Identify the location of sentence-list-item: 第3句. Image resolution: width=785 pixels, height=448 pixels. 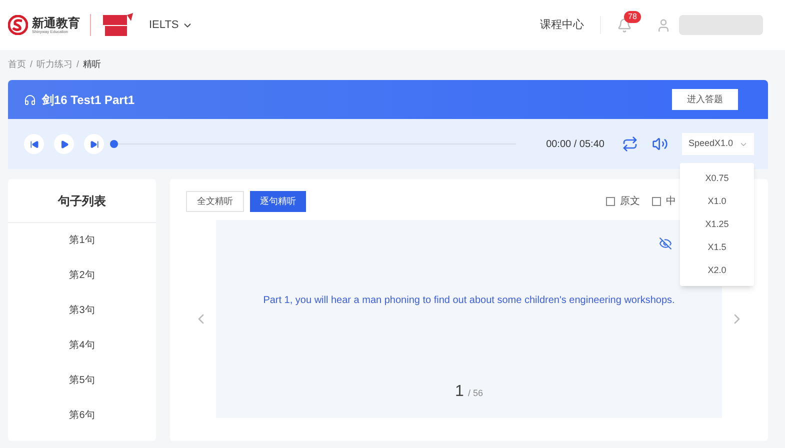
(82, 310).